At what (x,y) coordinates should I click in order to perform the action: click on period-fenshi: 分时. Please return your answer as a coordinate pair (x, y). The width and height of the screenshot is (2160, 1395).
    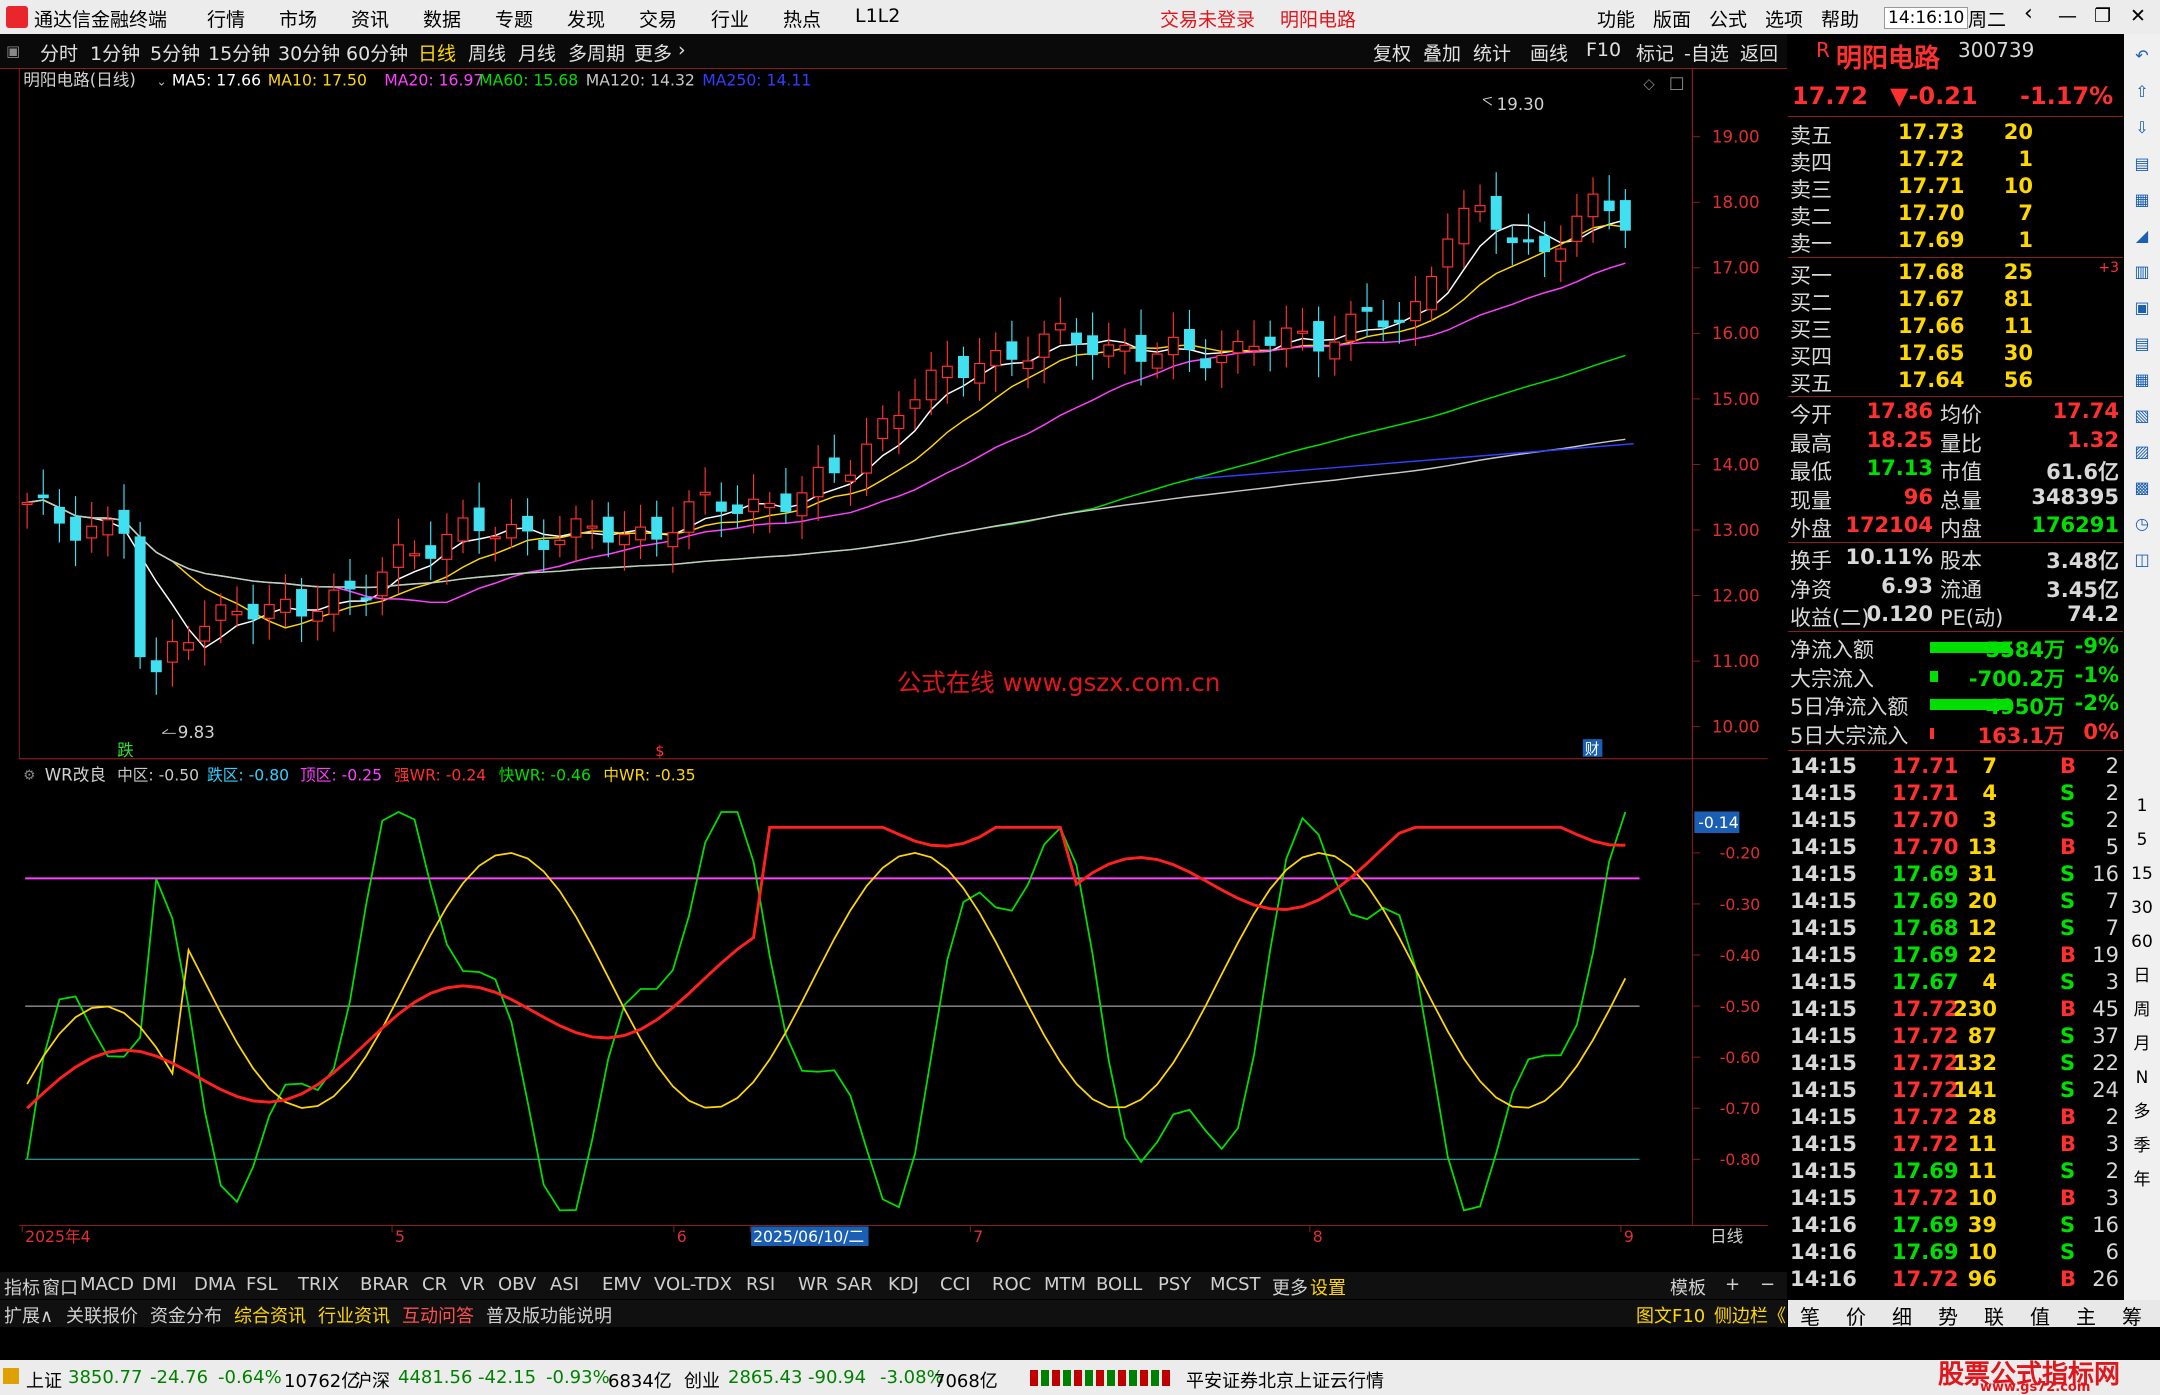
    Looking at the image, I should click on (59, 52).